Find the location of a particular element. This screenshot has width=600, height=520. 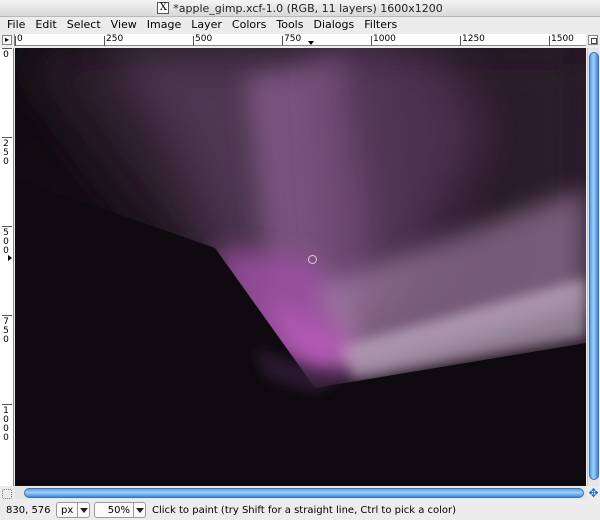

zoom-fit-button is located at coordinates (593, 40).